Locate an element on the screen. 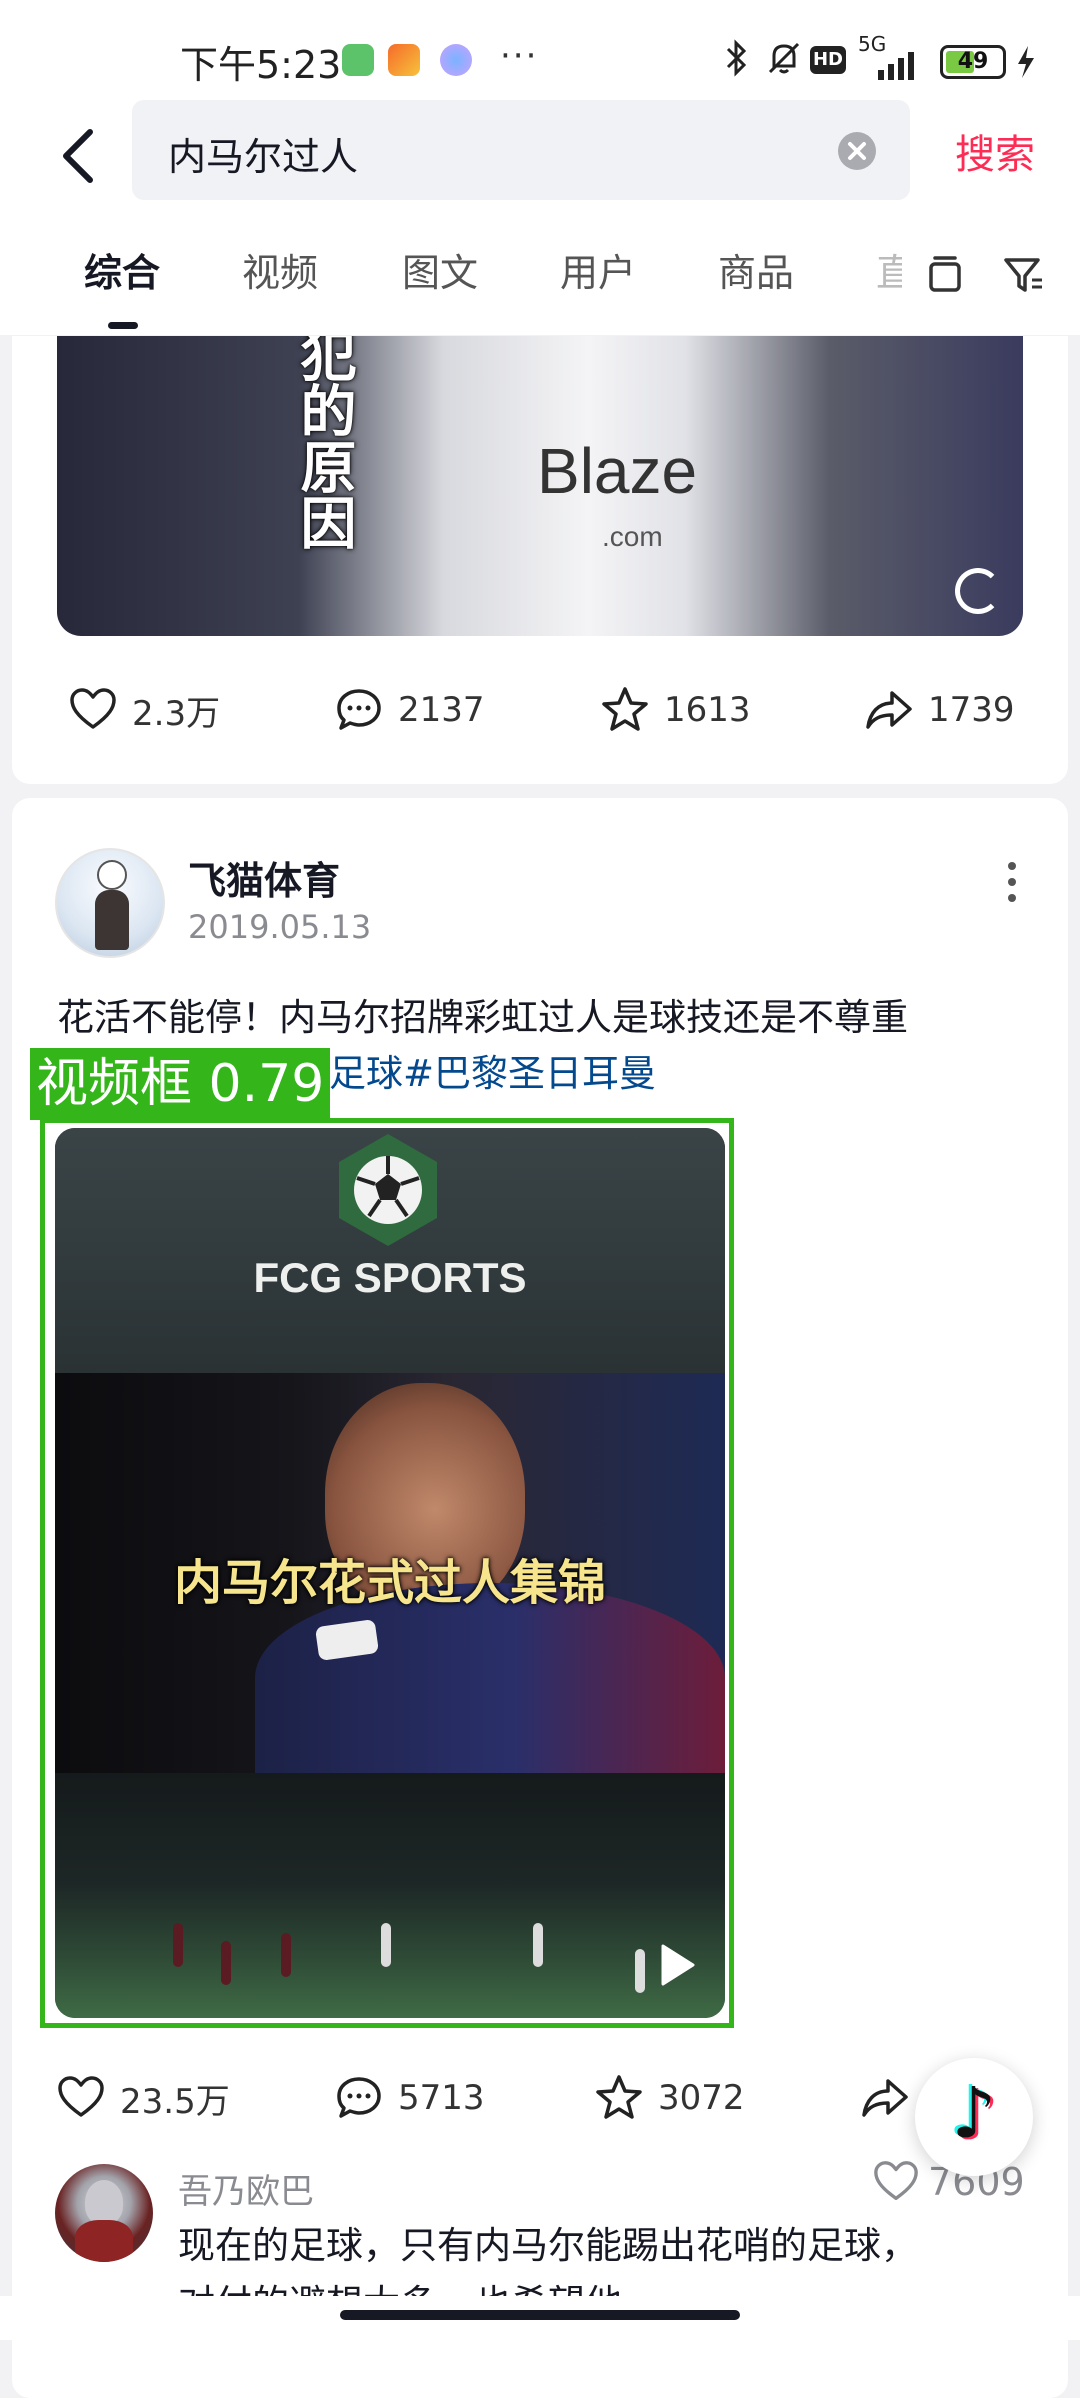 Image resolution: width=1080 pixels, height=2398 pixels. favorite-count: 3072 is located at coordinates (701, 2098).